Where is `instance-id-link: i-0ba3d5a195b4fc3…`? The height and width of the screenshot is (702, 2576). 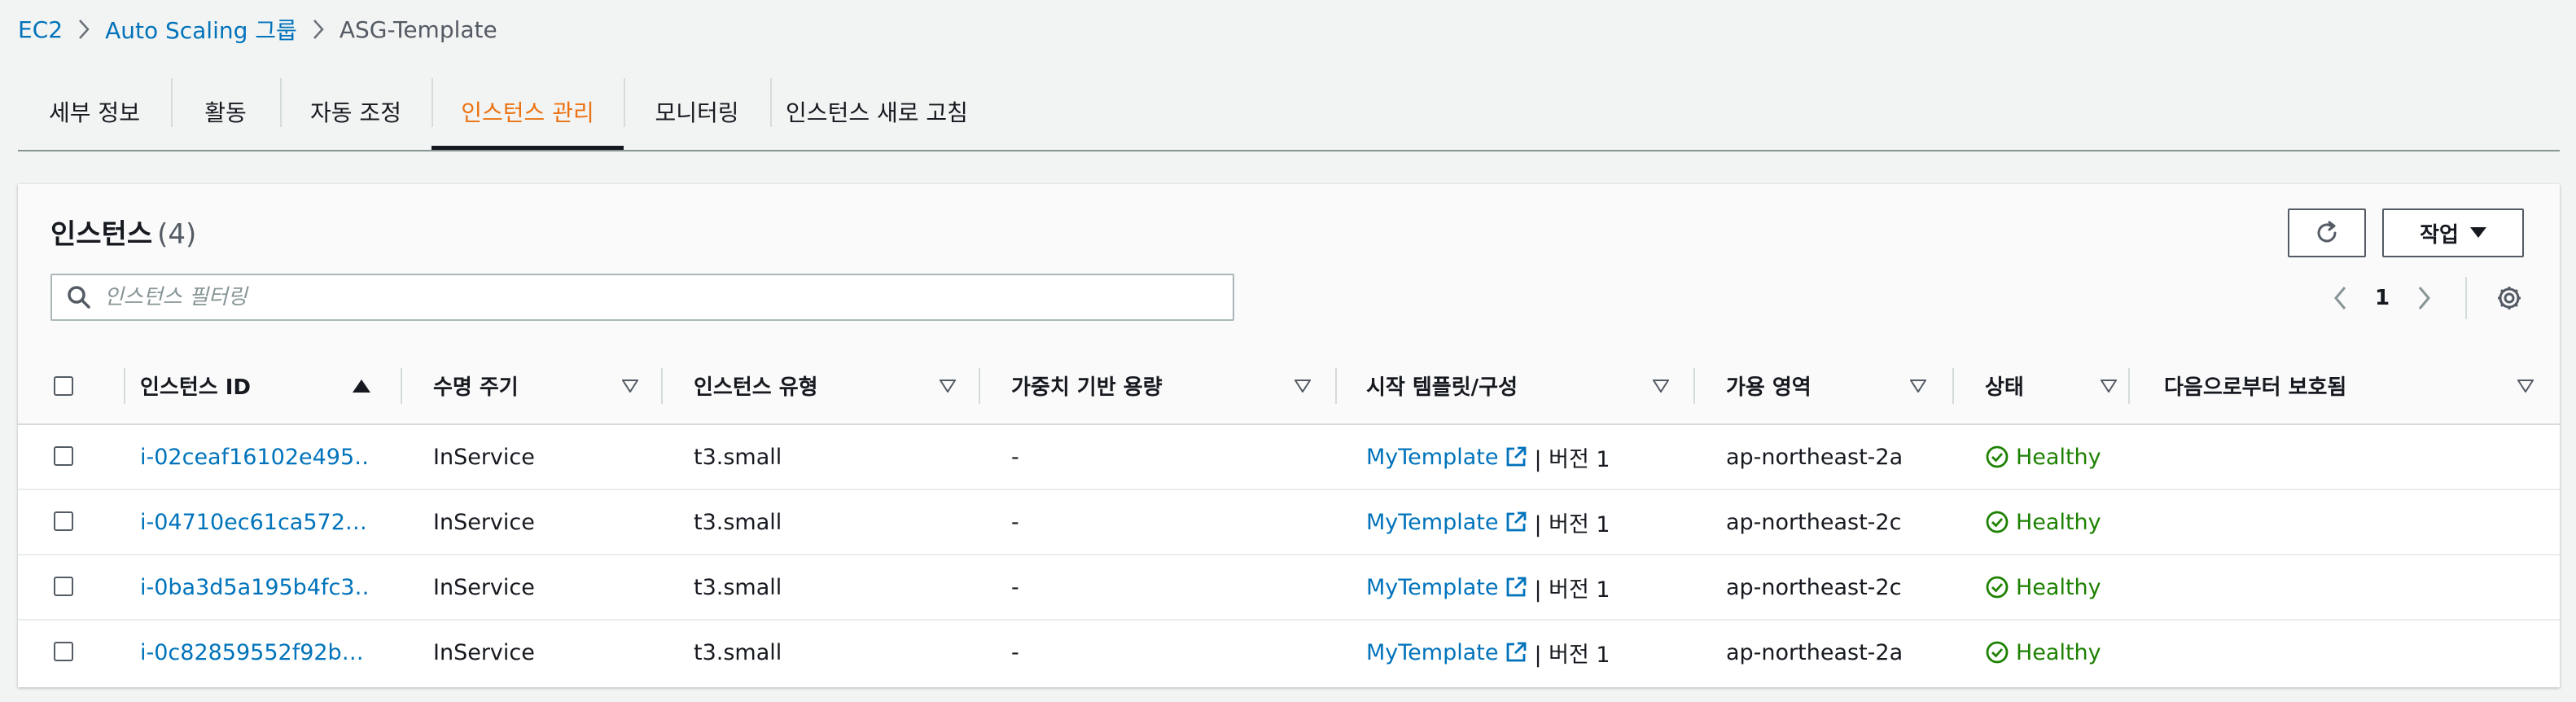
instance-id-link: i-0ba3d5a195b4fc3… is located at coordinates (254, 587).